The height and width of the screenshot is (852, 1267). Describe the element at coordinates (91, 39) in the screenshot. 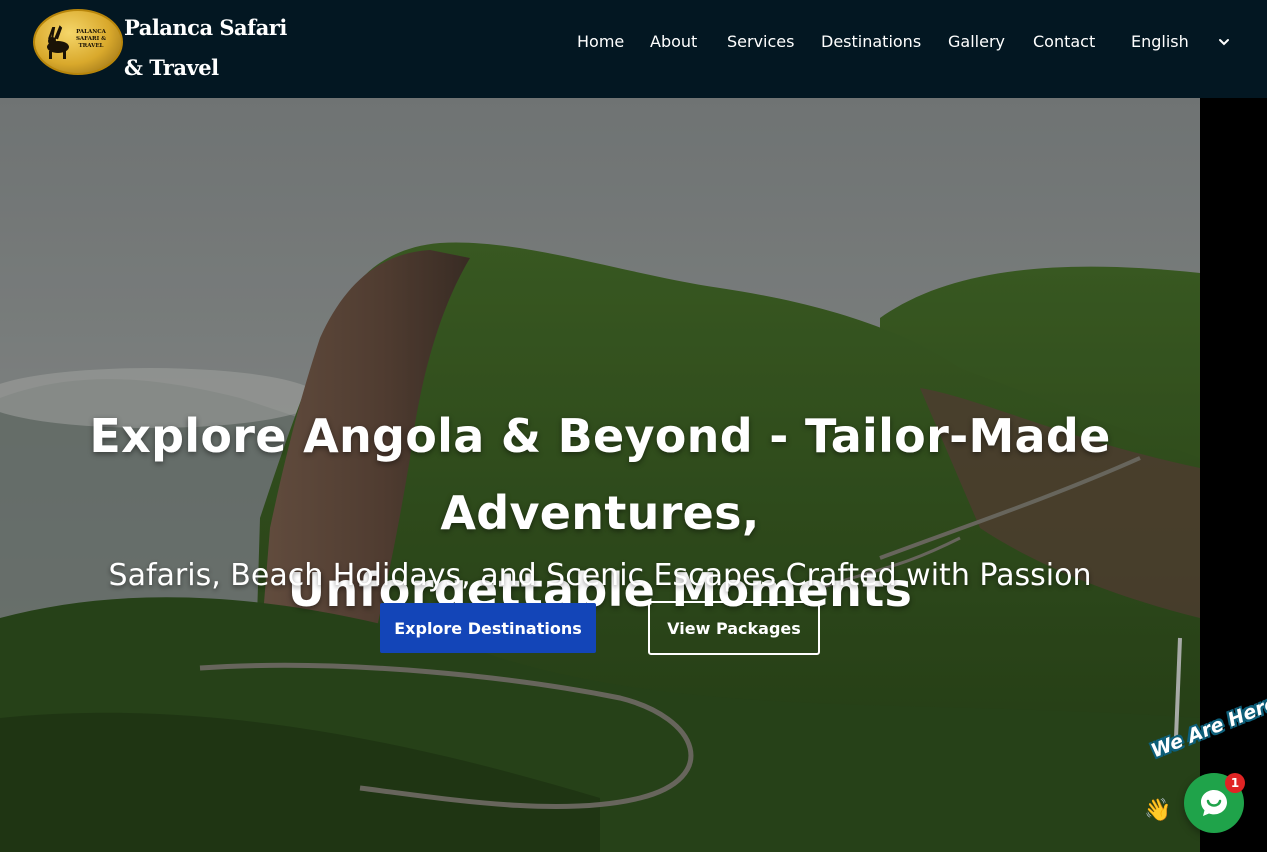

I see `logo-badge-text: PALANCA SAFARI & TRAVEL` at that location.